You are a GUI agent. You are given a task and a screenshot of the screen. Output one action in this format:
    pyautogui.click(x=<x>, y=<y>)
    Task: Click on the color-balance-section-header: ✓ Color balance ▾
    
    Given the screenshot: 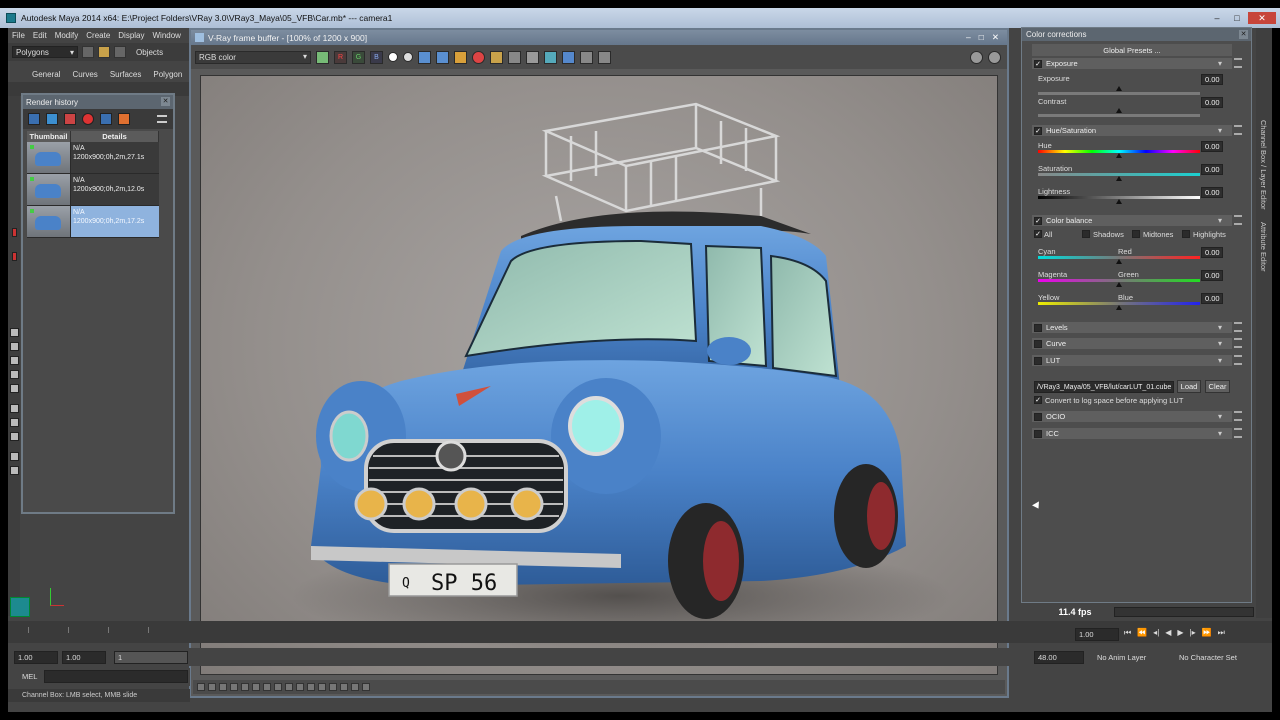 What is the action you would take?
    pyautogui.click(x=1137, y=220)
    